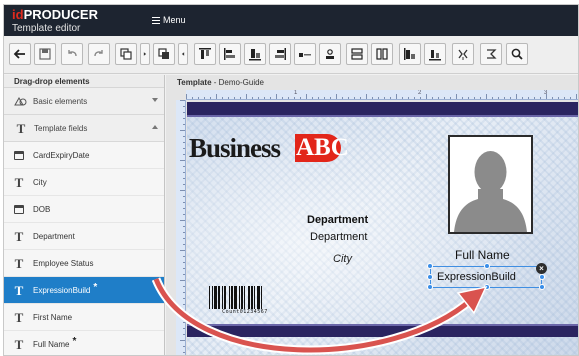 The height and width of the screenshot is (356, 579). Describe the element at coordinates (430, 287) in the screenshot. I see `resize-handle-bottom-left` at that location.